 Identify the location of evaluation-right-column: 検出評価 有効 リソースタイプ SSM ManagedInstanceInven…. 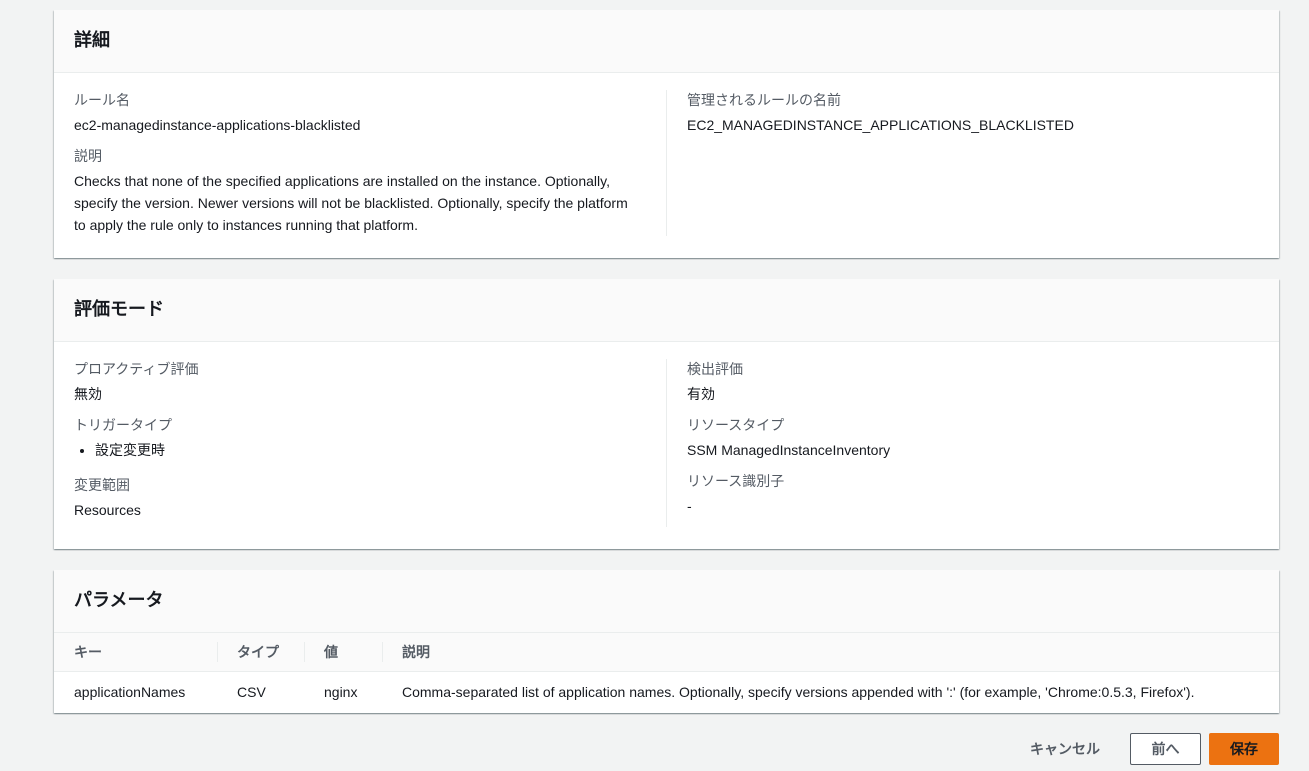
(972, 443).